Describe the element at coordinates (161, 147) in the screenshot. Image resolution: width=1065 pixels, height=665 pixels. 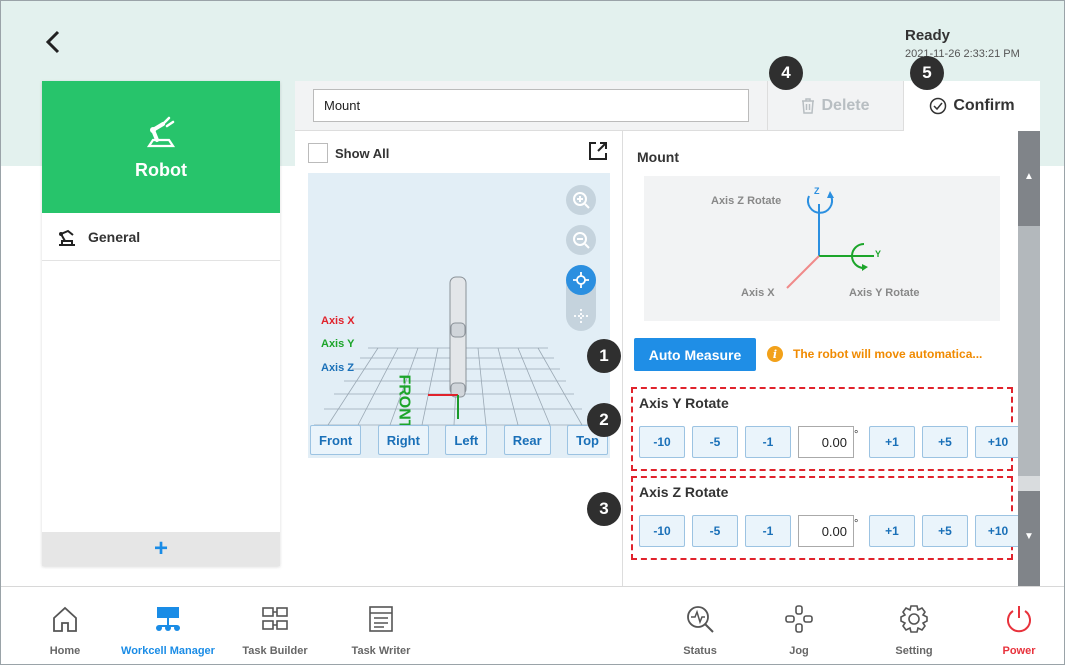
I see `robot-card: Robot` at that location.